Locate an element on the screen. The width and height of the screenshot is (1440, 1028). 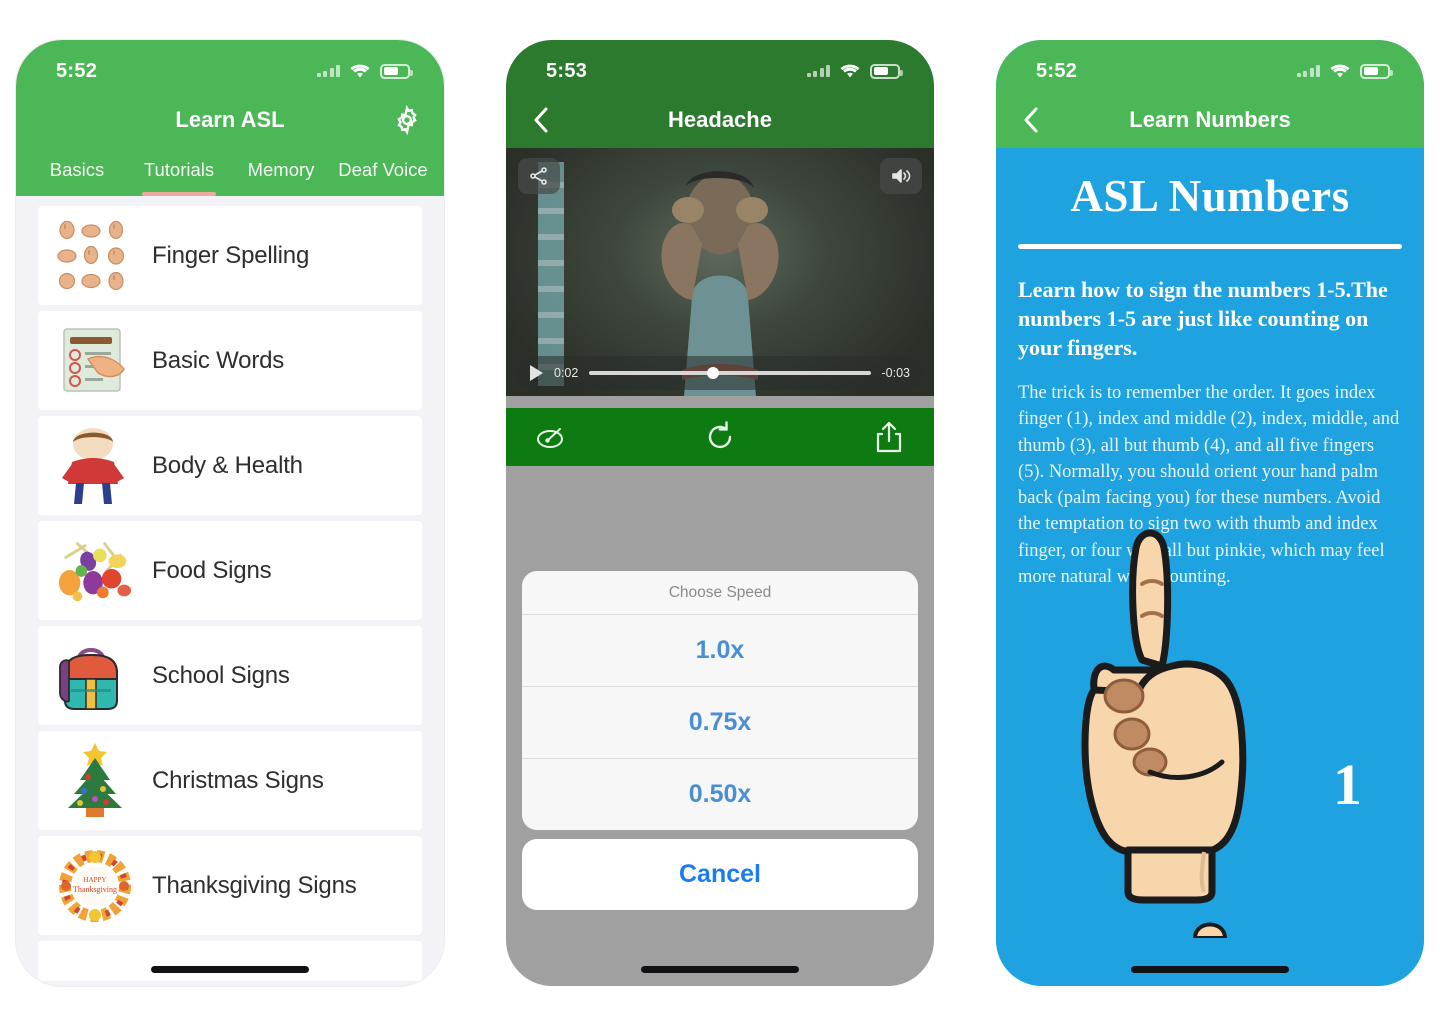
status-time: 5:53 is located at coordinates (567, 70).